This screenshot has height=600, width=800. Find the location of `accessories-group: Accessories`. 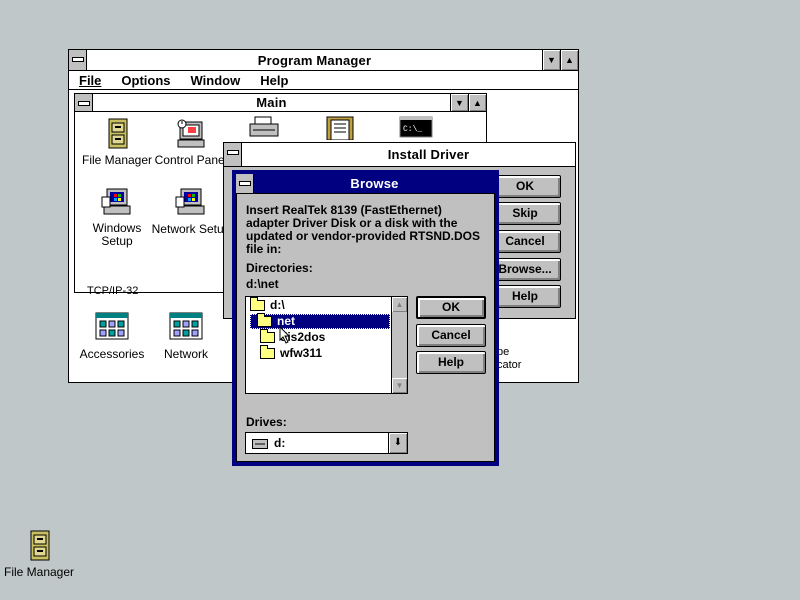

accessories-group: Accessories is located at coordinates (112, 336).